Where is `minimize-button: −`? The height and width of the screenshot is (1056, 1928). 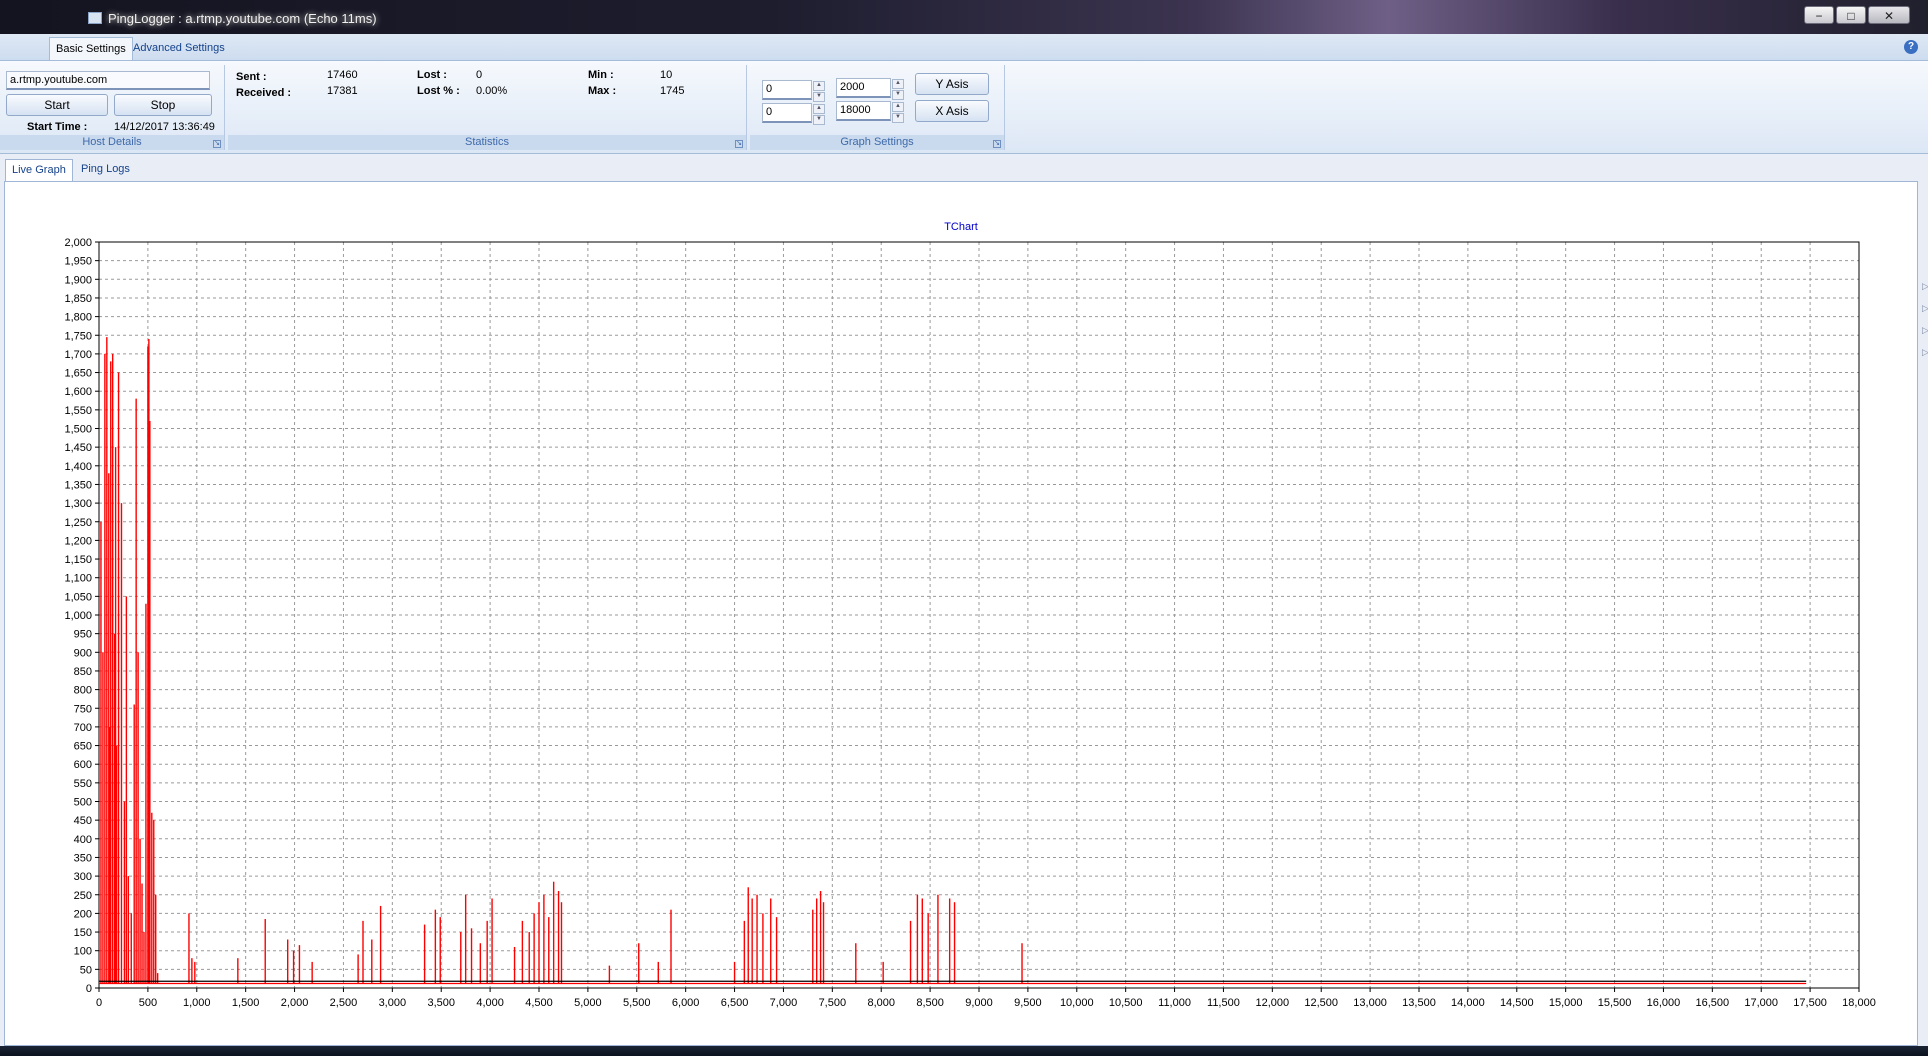
minimize-button: − is located at coordinates (1819, 15).